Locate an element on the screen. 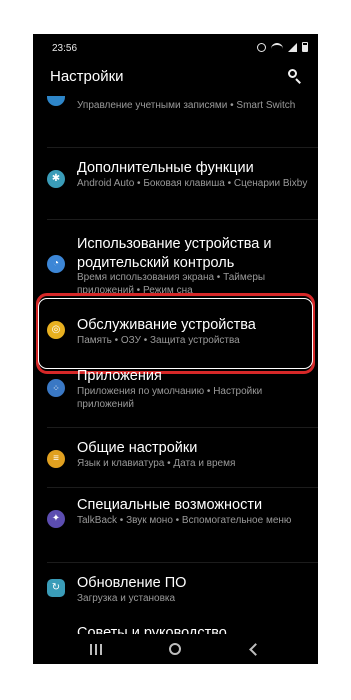 The height and width of the screenshot is (700, 351). settings-item-title: Обновление ПО is located at coordinates (132, 583).